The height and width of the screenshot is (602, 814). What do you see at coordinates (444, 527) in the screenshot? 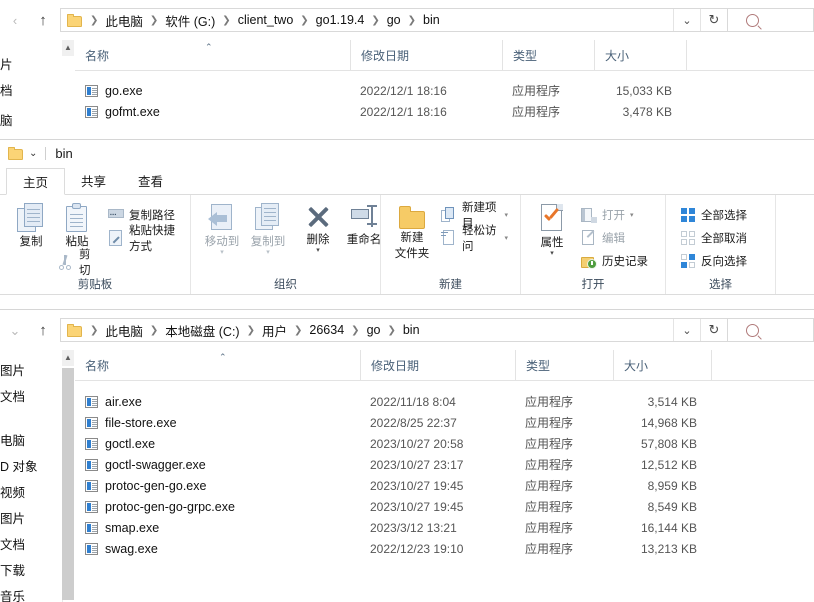
I see `table-row: smap.exe 2023/3/12 13:21 应用程序 16,144 KB` at bounding box center [444, 527].